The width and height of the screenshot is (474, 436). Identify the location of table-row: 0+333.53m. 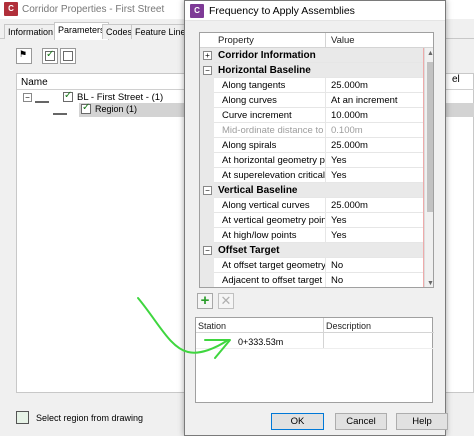
(315, 342).